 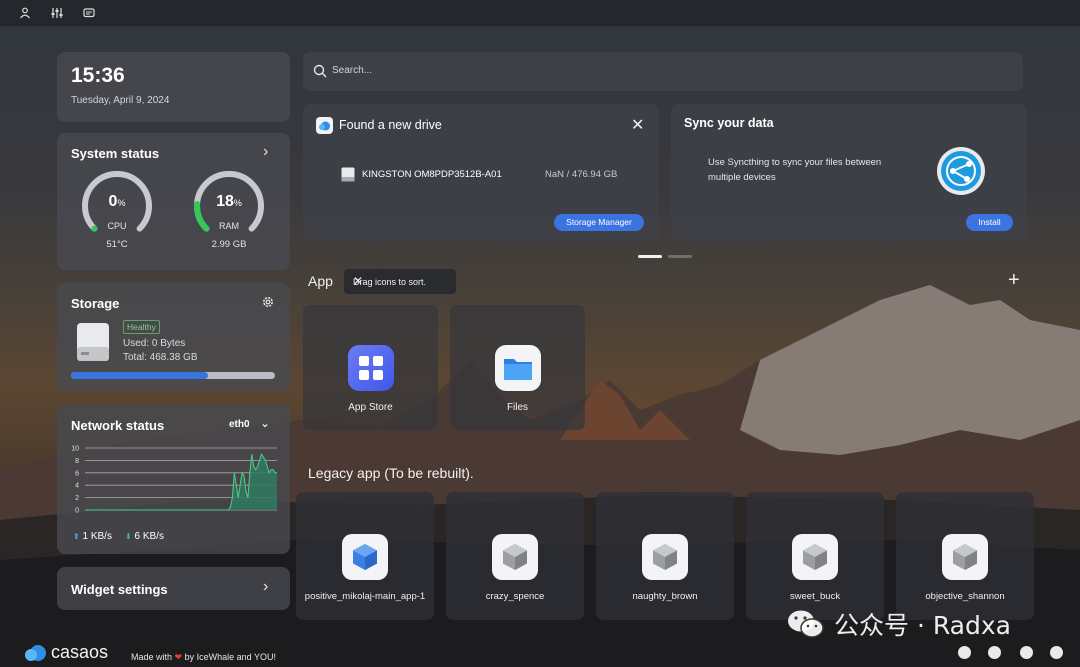 What do you see at coordinates (75, 449) in the screenshot?
I see `y-tick-label: 10` at bounding box center [75, 449].